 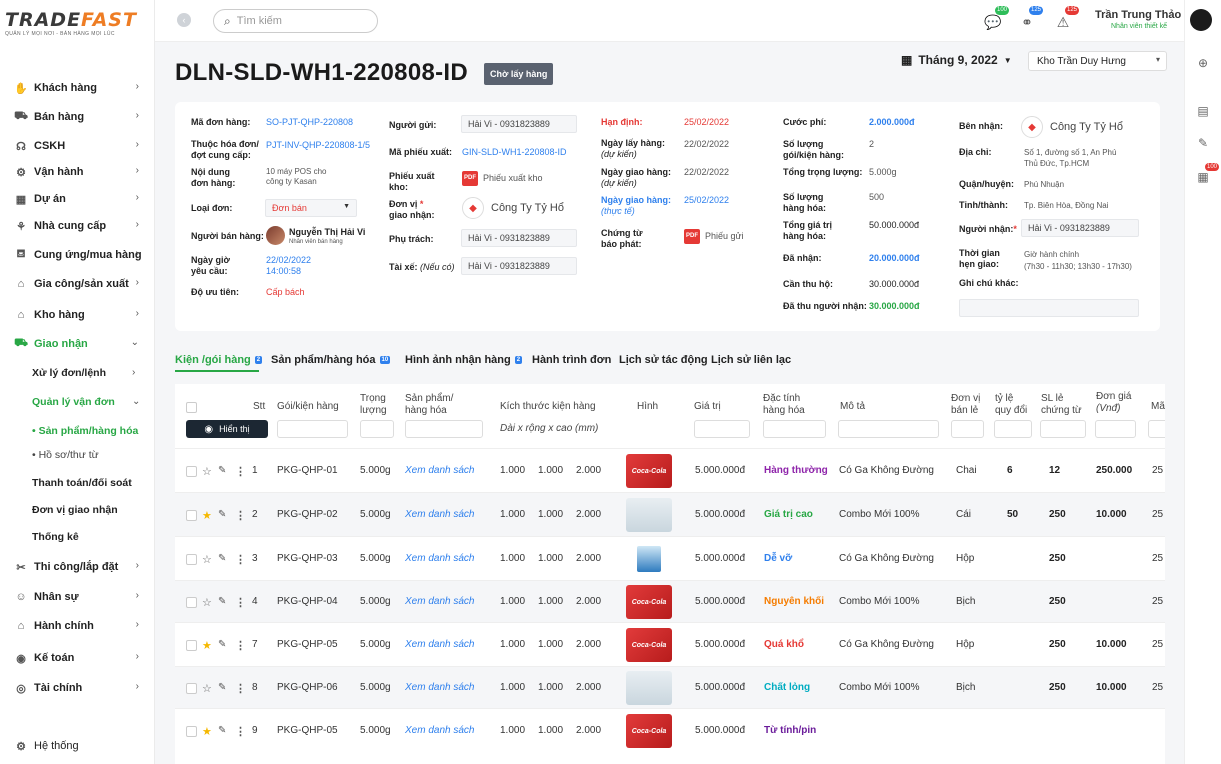 What do you see at coordinates (519, 266) in the screenshot?
I see `driver-field: Hải Vi - 0931823889` at bounding box center [519, 266].